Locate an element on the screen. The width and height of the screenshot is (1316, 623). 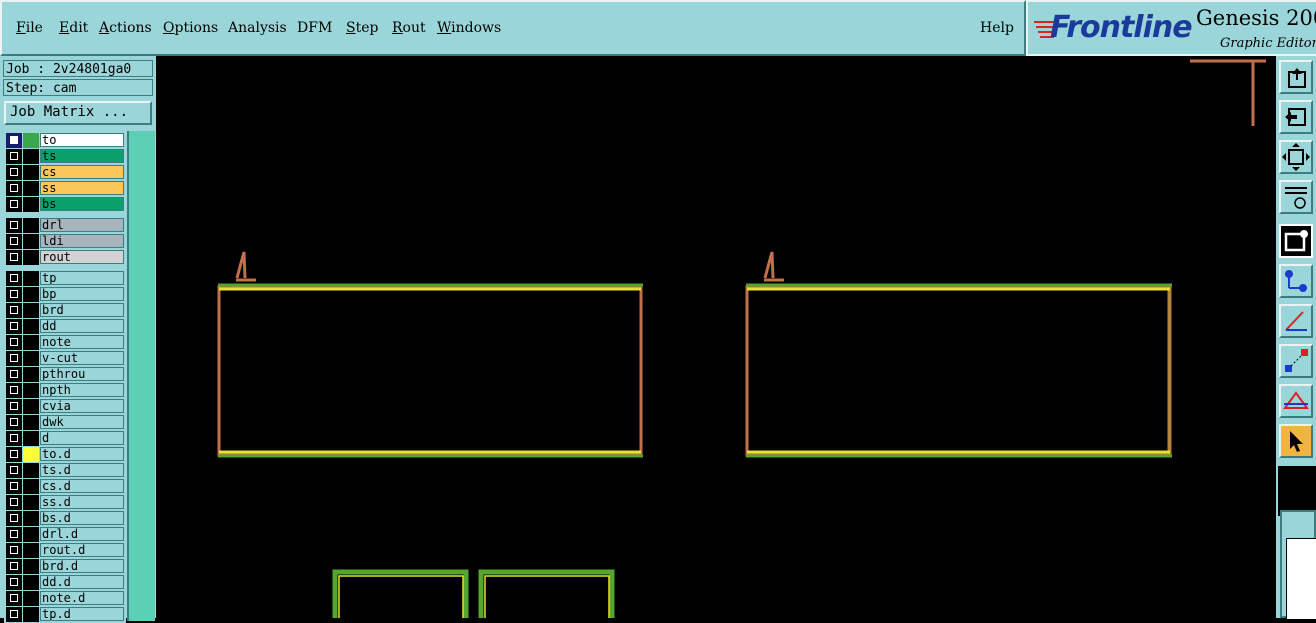
layer-name: dwk is located at coordinates (82, 422).